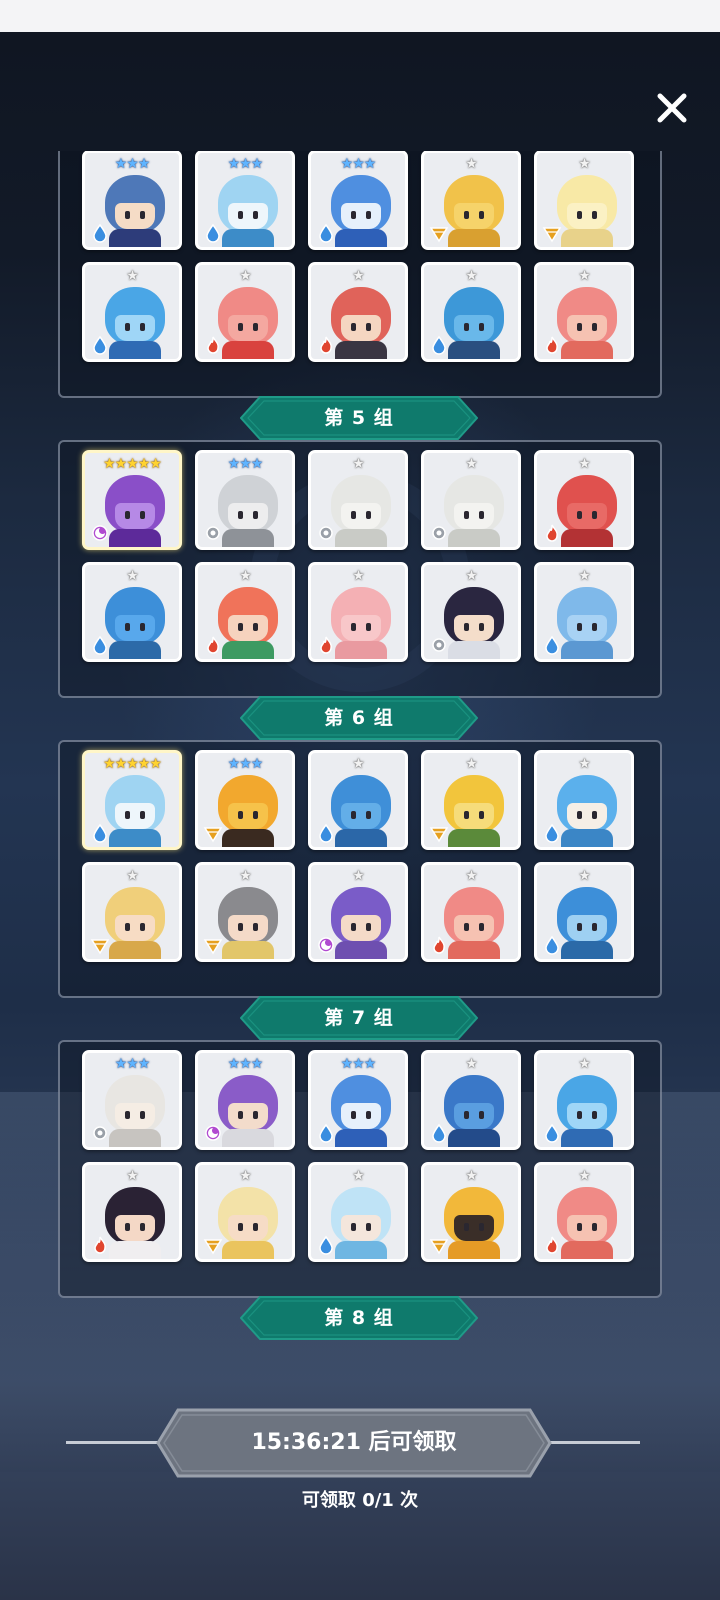 The image size is (720, 1600). Describe the element at coordinates (359, 718) in the screenshot. I see `group-header: 第 6 组` at that location.